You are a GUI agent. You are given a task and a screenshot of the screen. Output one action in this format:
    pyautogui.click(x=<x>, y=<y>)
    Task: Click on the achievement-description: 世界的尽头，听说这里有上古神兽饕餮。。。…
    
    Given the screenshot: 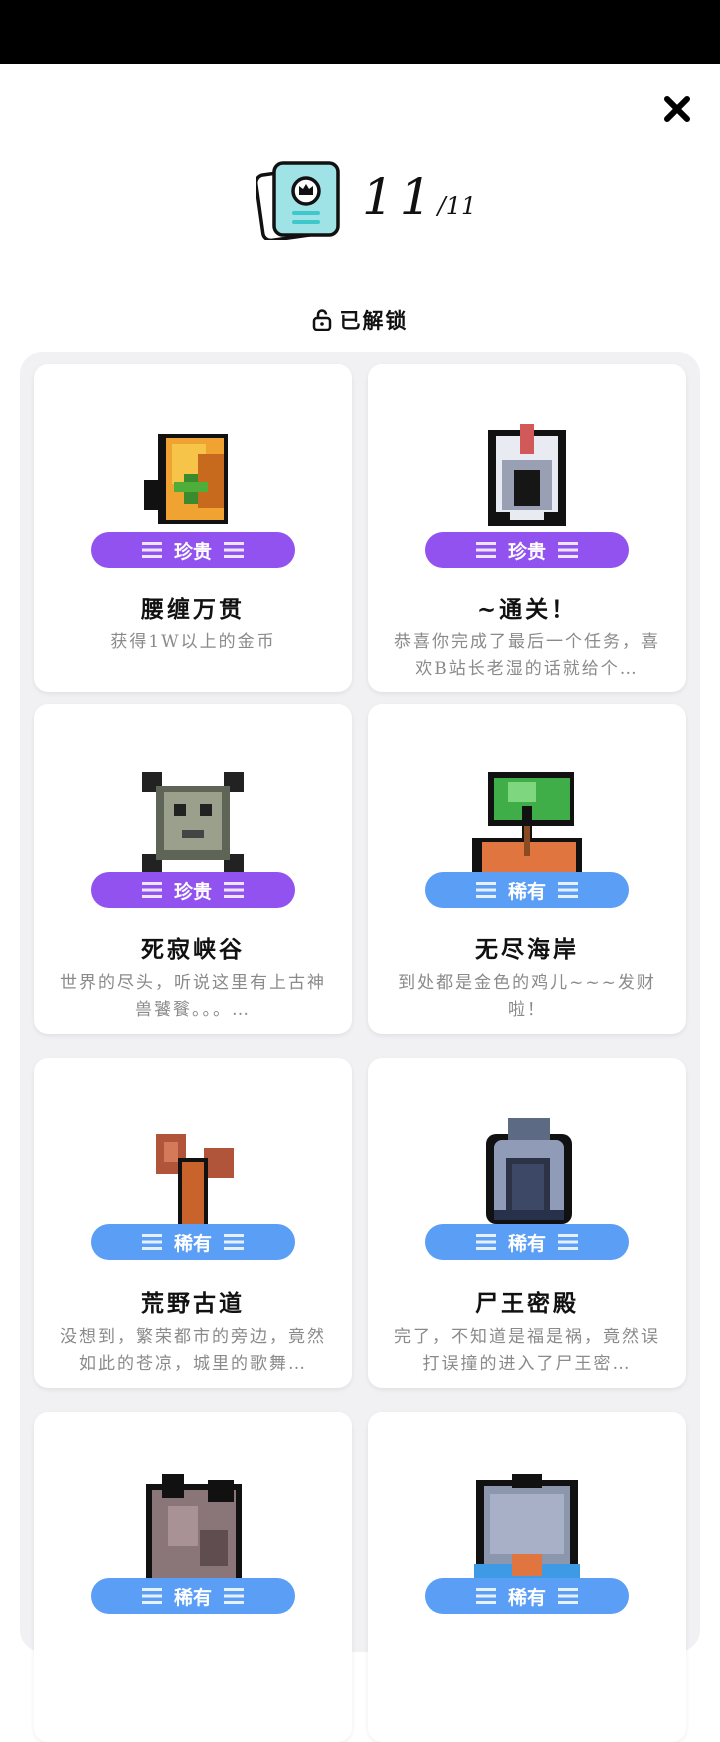 What is the action you would take?
    pyautogui.click(x=193, y=996)
    